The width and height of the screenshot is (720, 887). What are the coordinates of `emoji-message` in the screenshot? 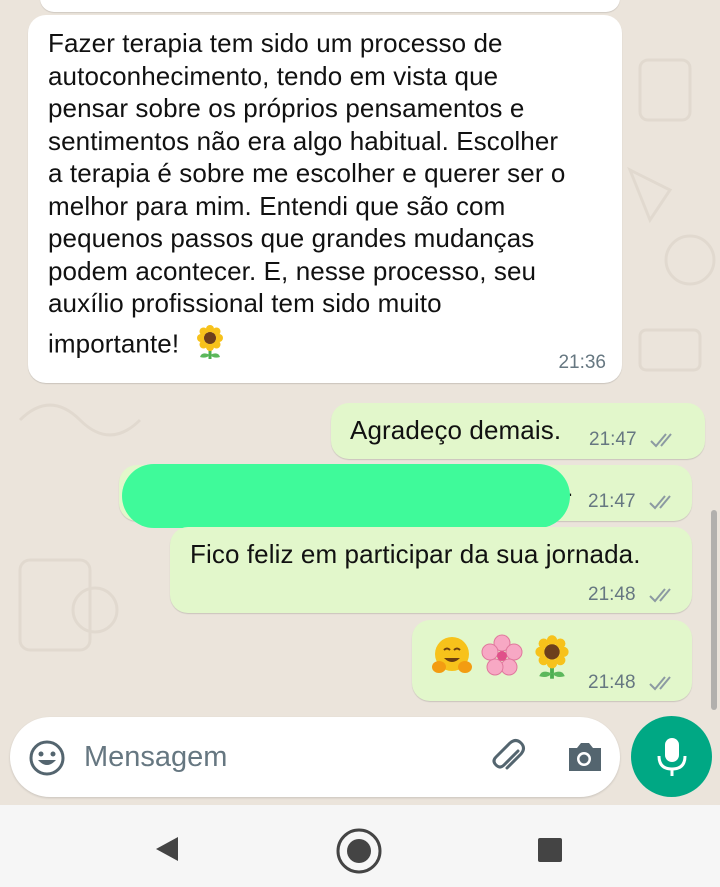 It's located at (502, 657).